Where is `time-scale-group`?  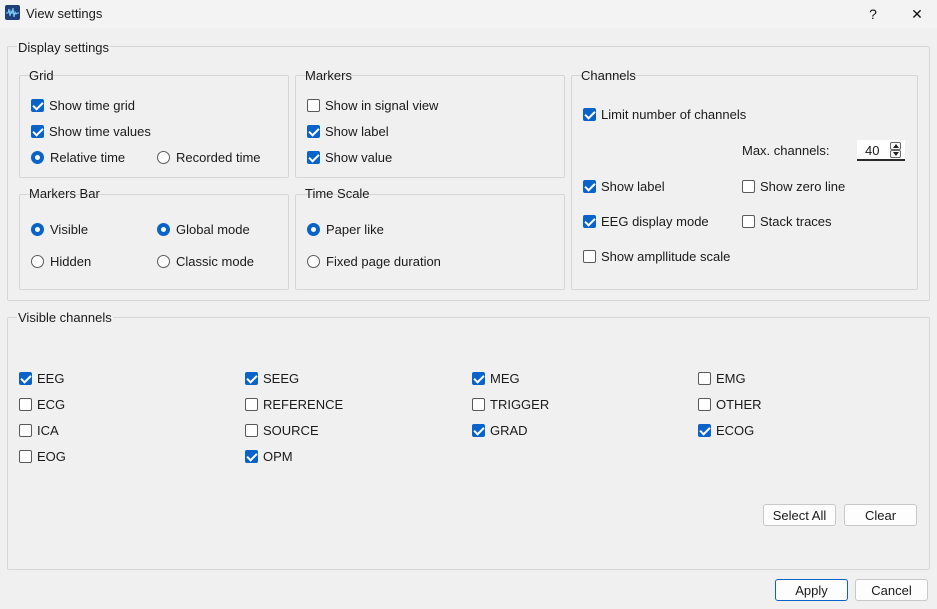
time-scale-group is located at coordinates (430, 242).